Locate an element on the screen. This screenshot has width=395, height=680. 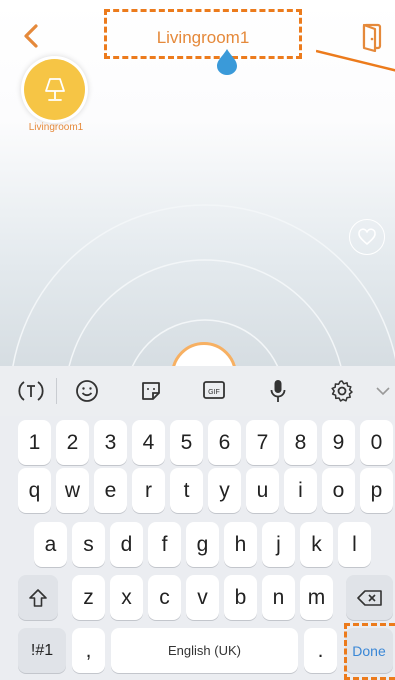
key-d: d is located at coordinates (126, 544).